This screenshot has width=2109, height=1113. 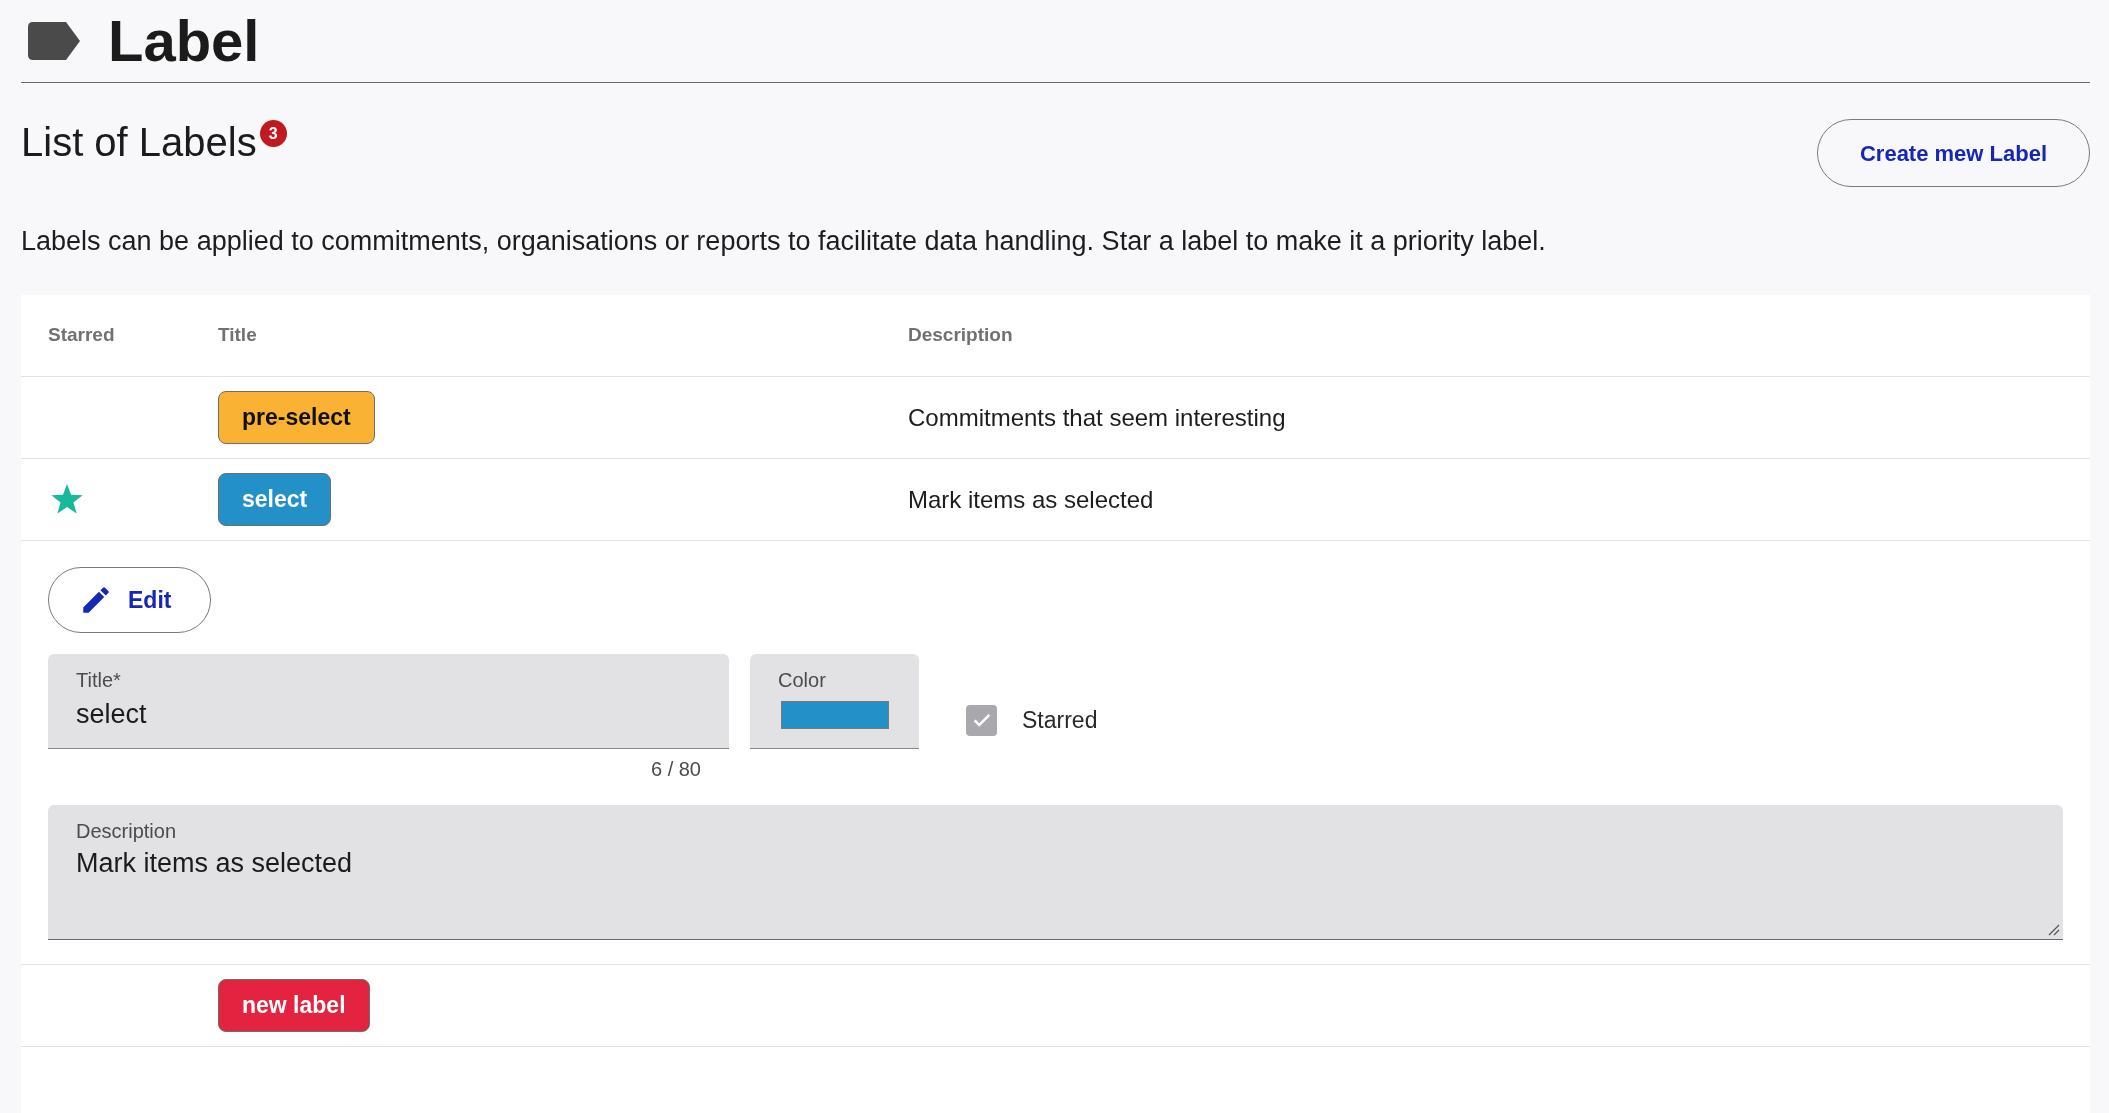 What do you see at coordinates (675, 769) in the screenshot?
I see `character-counter: 6 / 80` at bounding box center [675, 769].